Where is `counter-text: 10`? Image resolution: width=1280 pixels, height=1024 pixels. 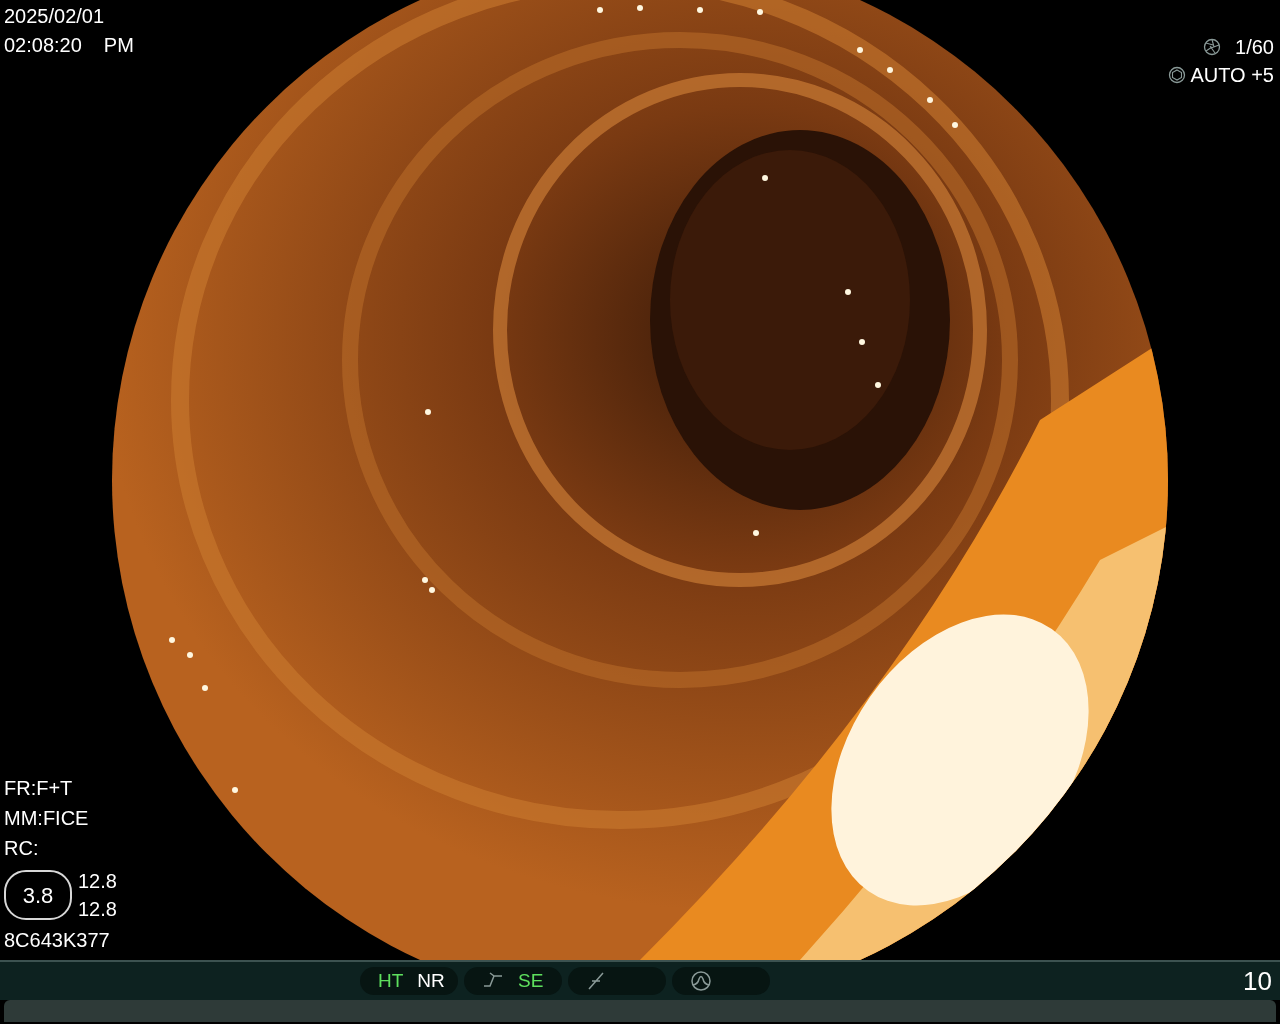 counter-text: 10 is located at coordinates (1257, 981).